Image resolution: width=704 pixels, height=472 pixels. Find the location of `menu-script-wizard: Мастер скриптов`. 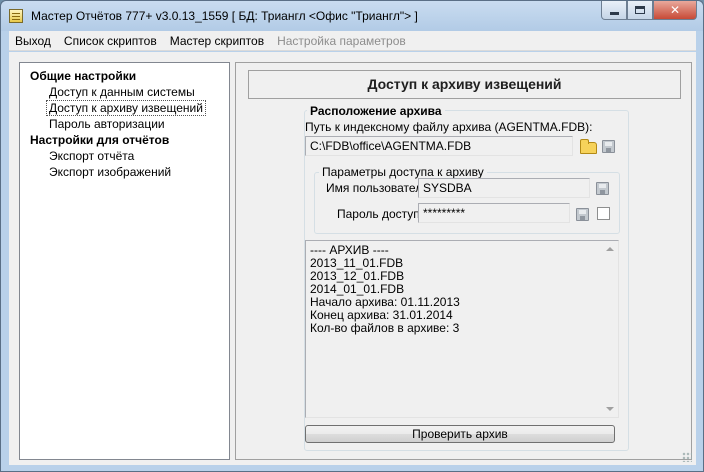

menu-script-wizard: Мастер скриптов is located at coordinates (217, 41).